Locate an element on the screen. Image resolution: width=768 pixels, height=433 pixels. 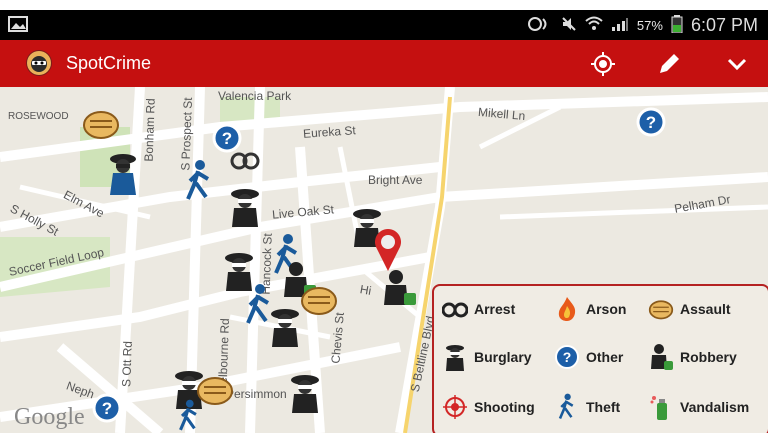
legend-item-shooting: Shooting is located at coordinates (488, 407).